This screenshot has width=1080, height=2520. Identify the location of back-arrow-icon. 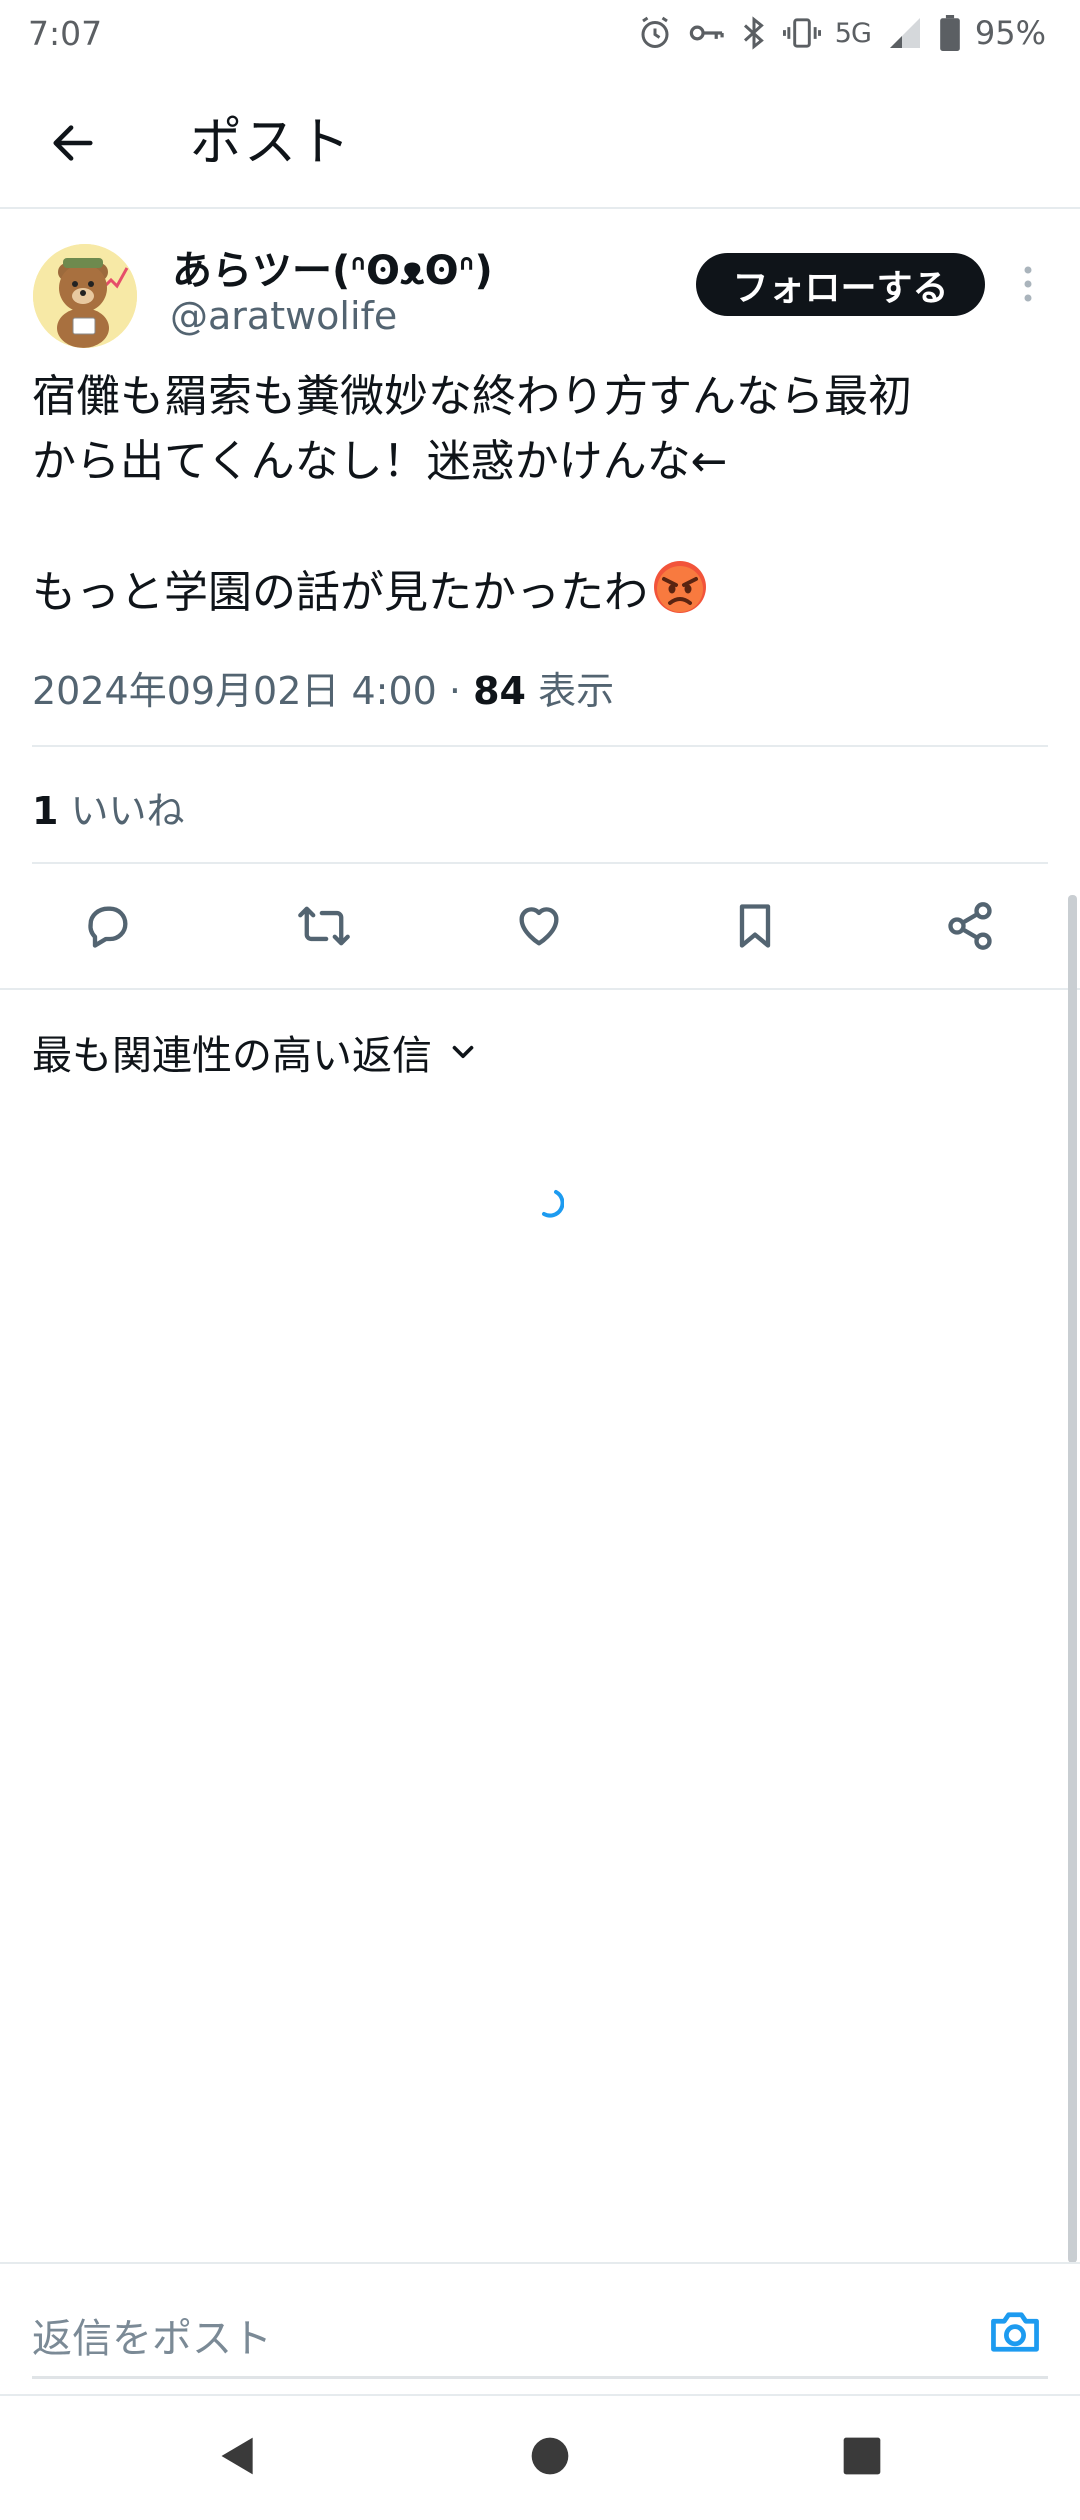
(73, 143).